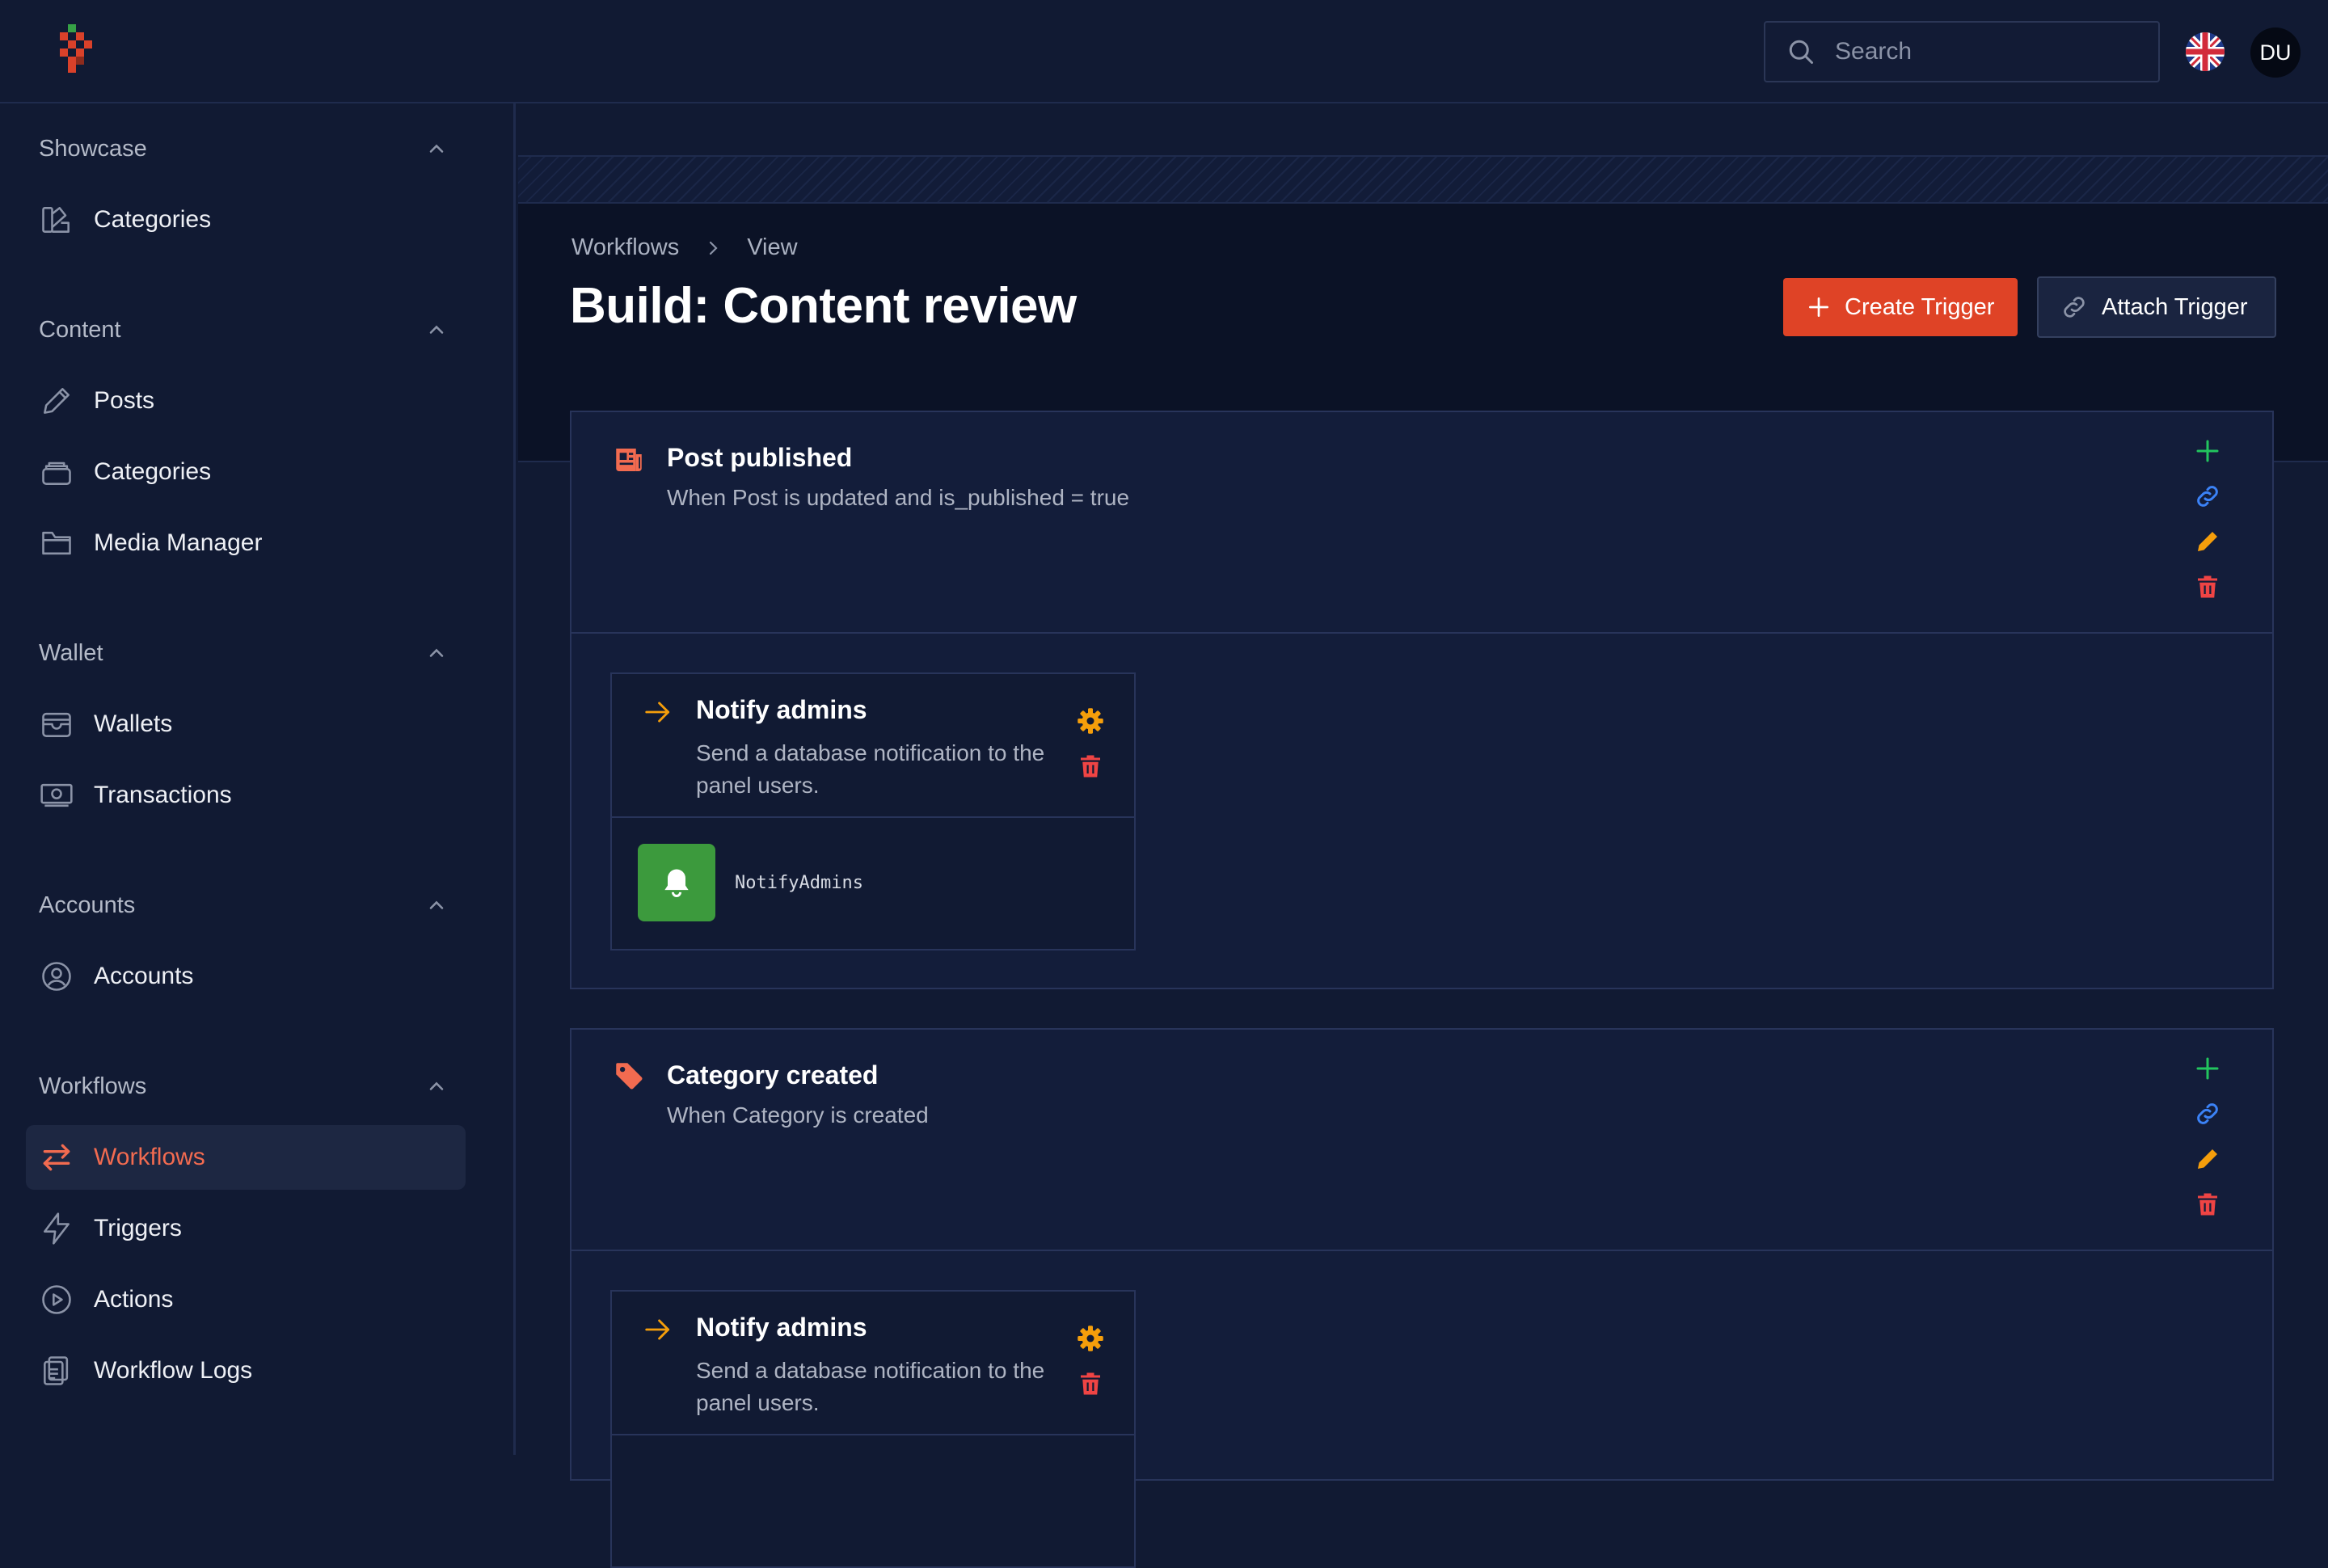  I want to click on shapes-icon, so click(56, 220).